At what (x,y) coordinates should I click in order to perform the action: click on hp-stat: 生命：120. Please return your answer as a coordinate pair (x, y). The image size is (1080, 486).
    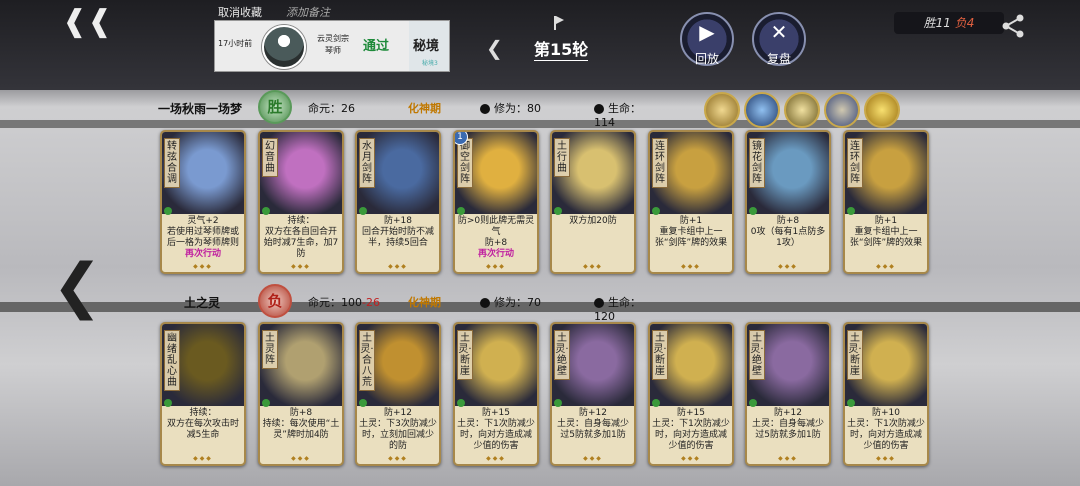
    Looking at the image, I should click on (619, 308).